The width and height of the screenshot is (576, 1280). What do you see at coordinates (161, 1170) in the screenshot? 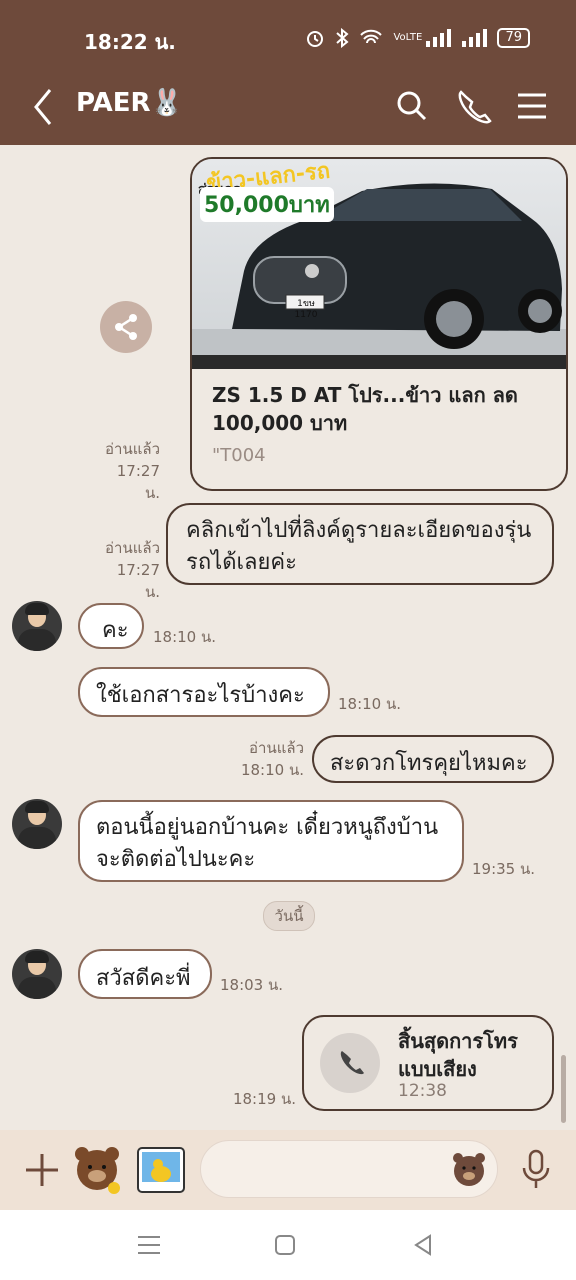
I see `sticker-photo-icon` at bounding box center [161, 1170].